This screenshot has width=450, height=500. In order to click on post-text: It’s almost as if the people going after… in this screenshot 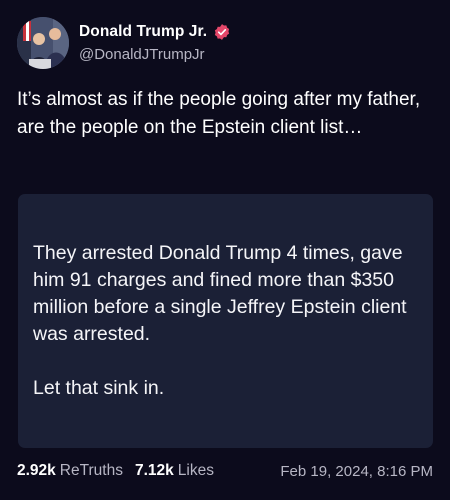, I will do `click(219, 113)`.